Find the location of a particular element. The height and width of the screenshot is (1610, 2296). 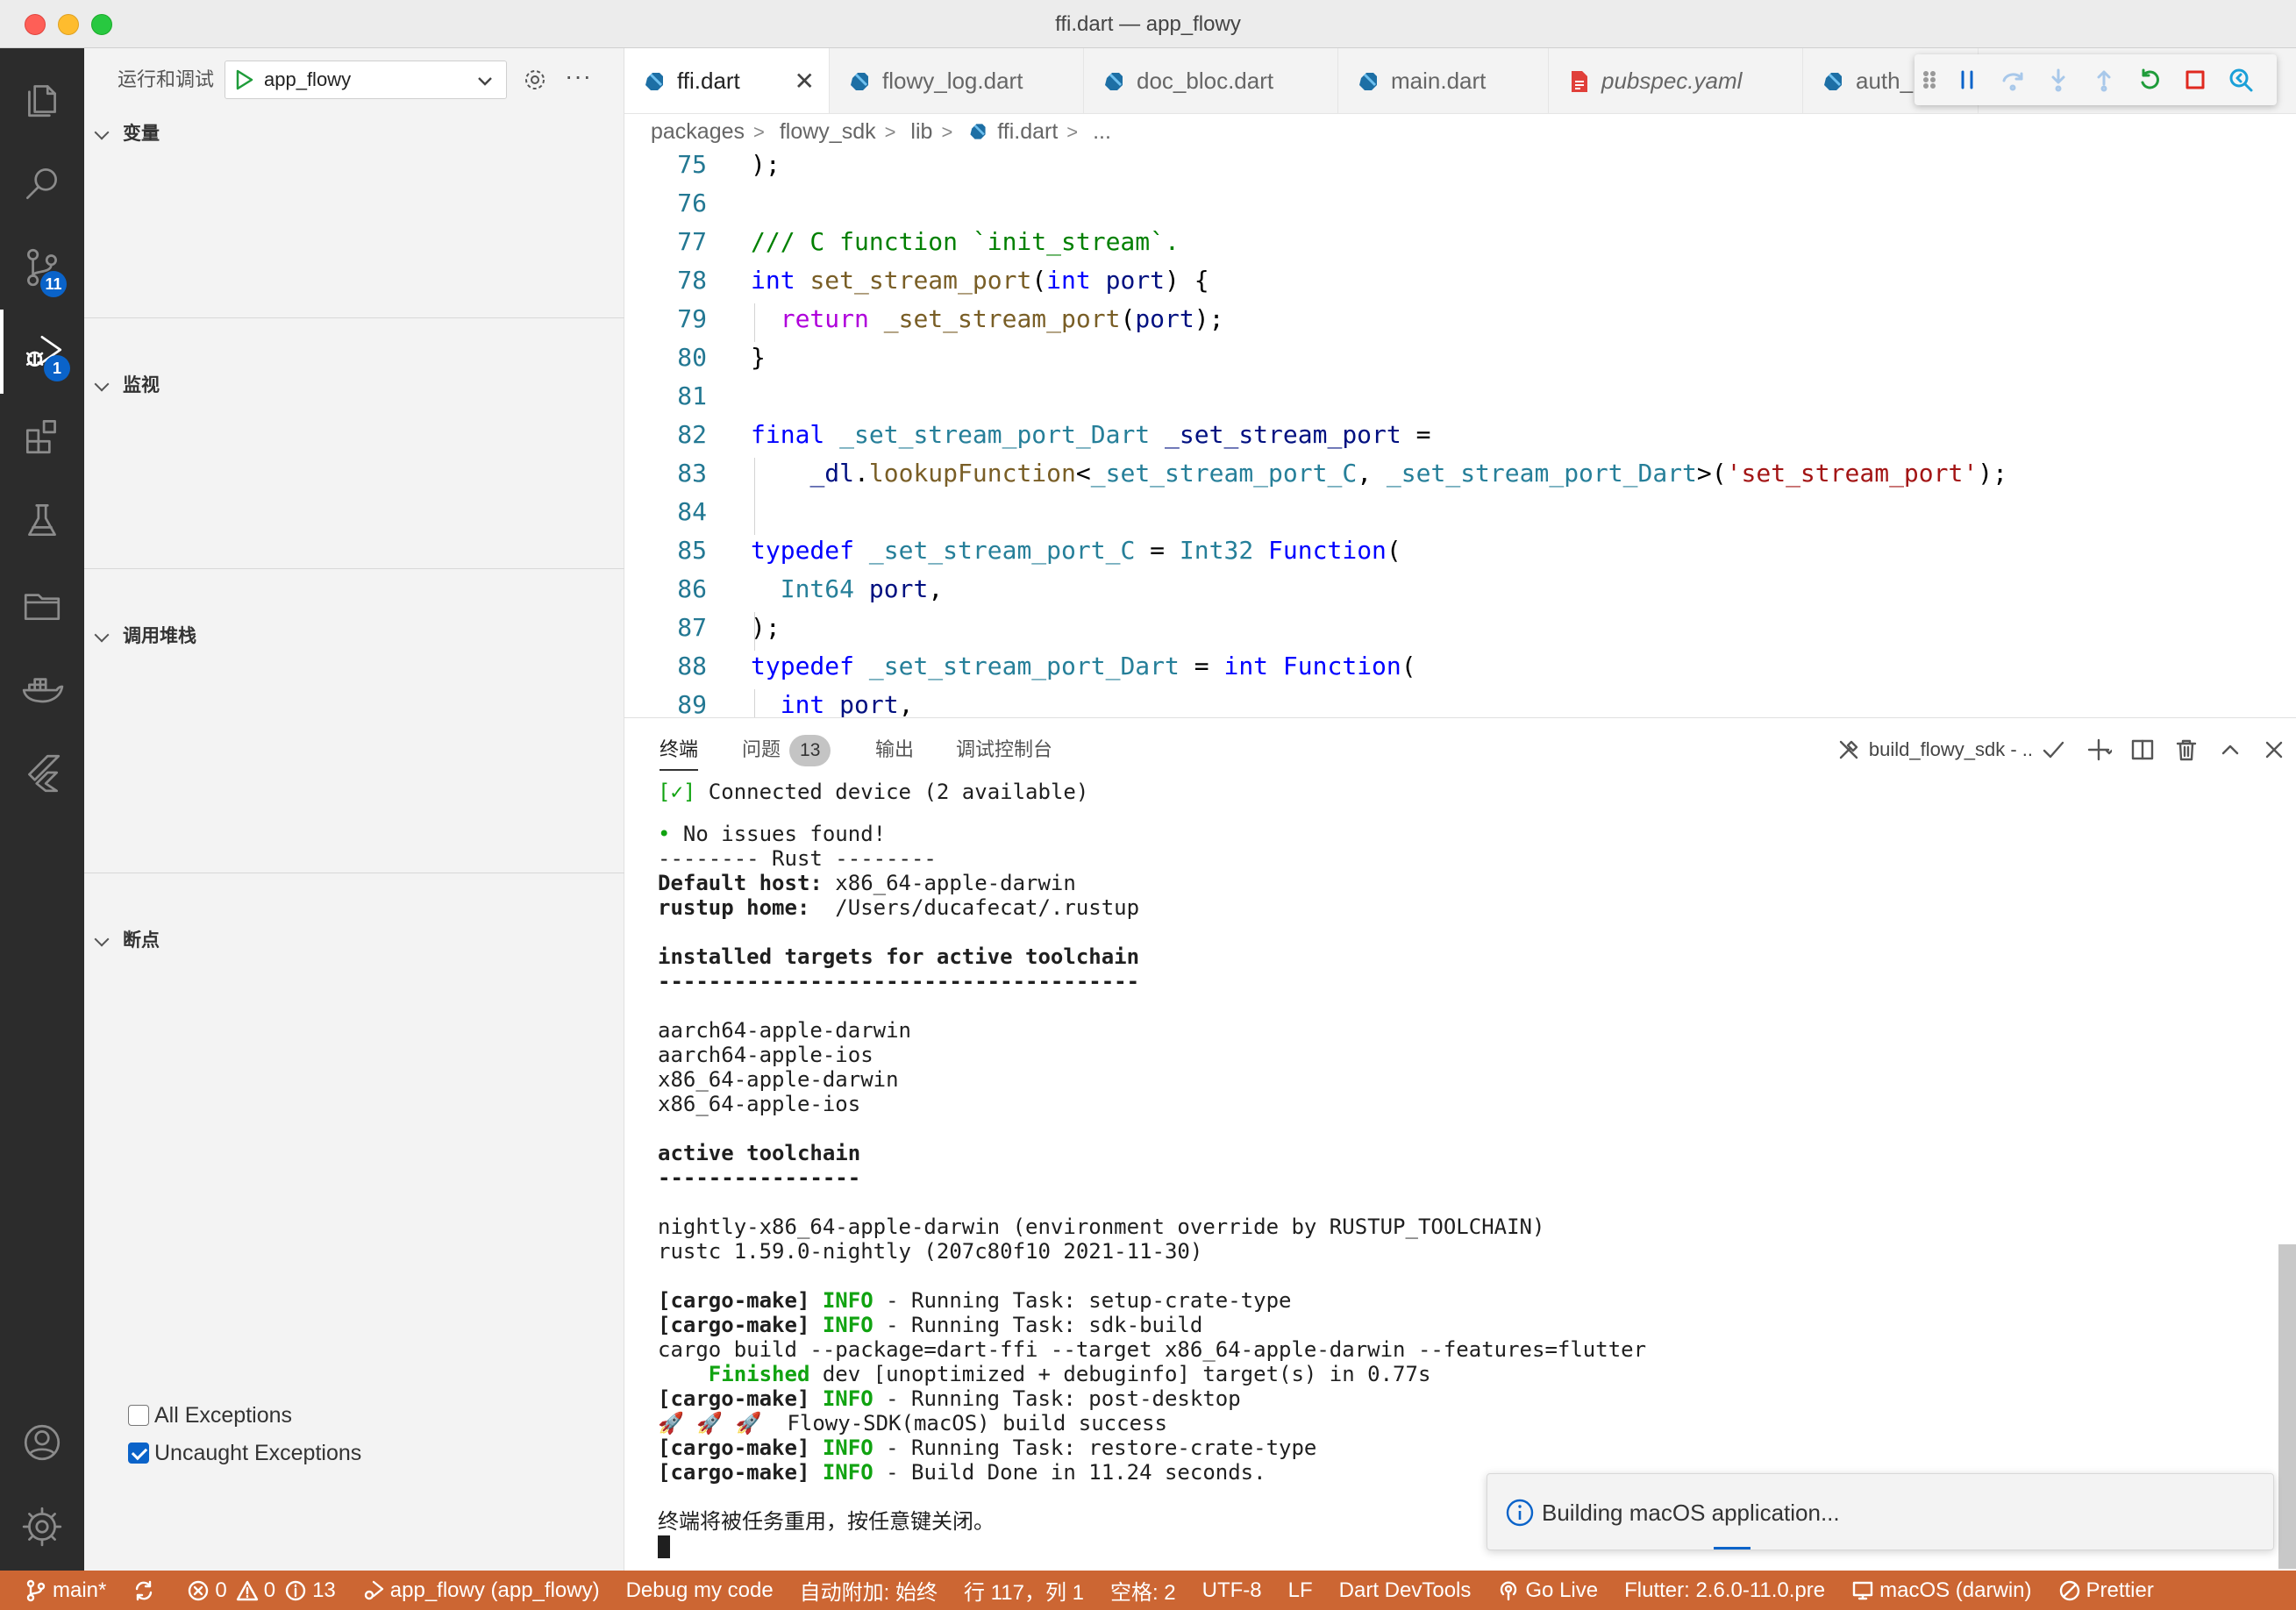

stop-icon is located at coordinates (2195, 80).